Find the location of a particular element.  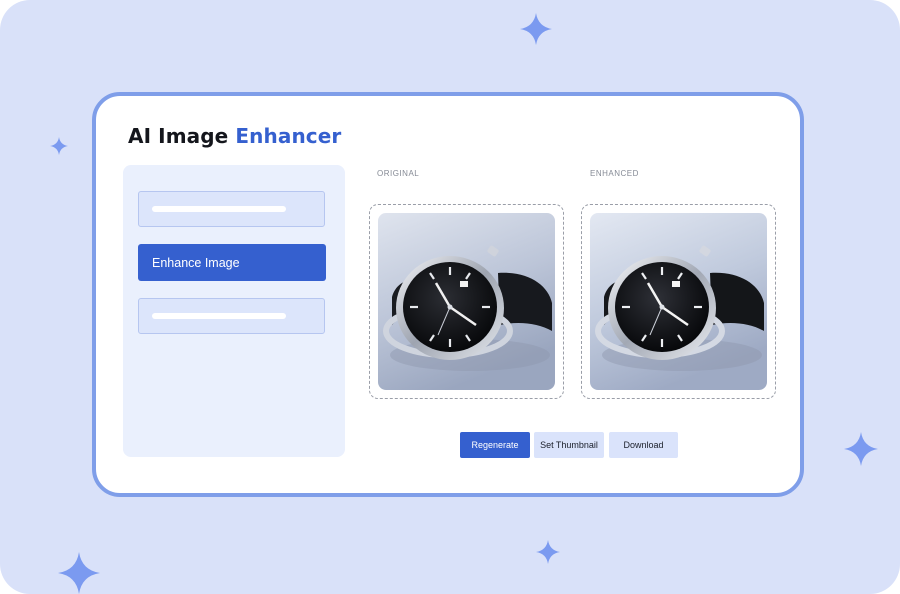

title-accent: Enhancer is located at coordinates (288, 136).